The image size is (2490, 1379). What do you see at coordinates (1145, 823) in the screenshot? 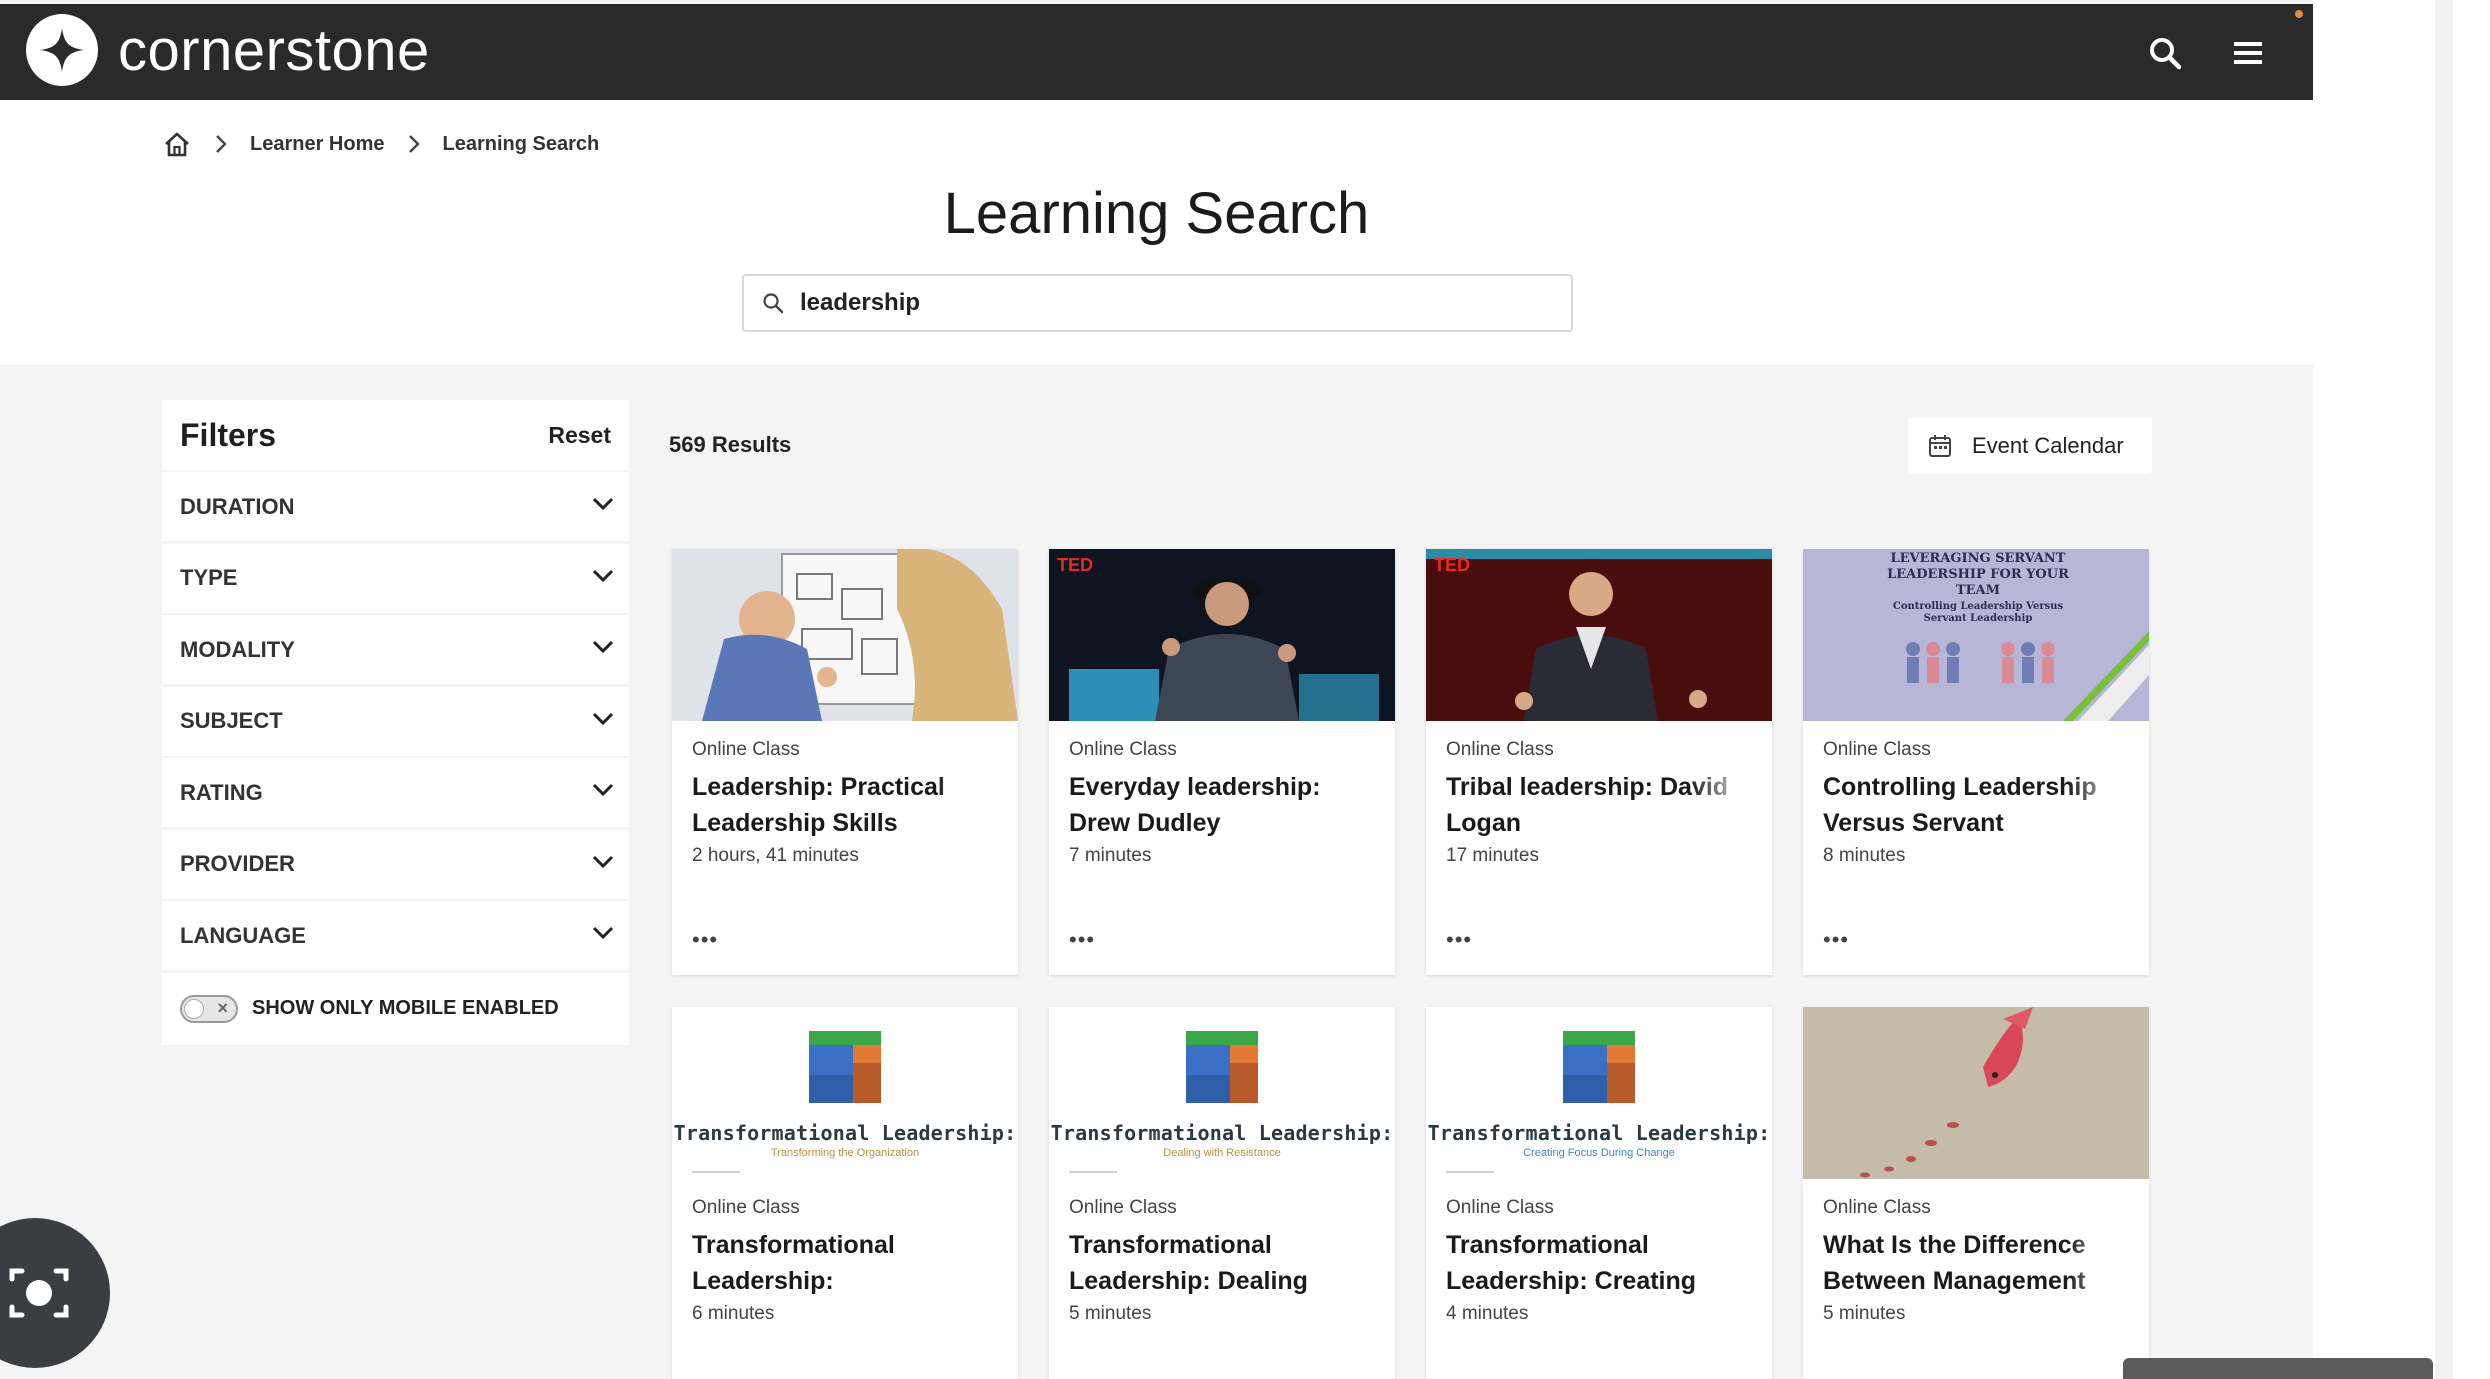
I see `course-title-line: Drew Dudley` at bounding box center [1145, 823].